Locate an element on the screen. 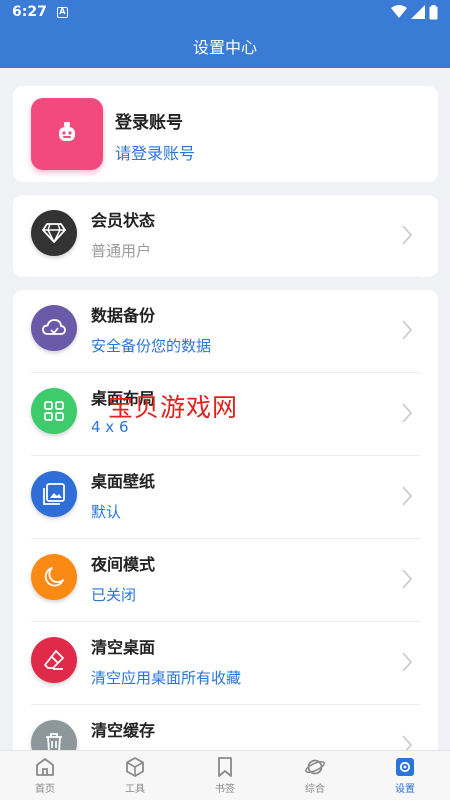 The image size is (450, 800). settings-item-clear-desktop: 清空桌面 清空应用桌面所有收藏 is located at coordinates (225, 663).